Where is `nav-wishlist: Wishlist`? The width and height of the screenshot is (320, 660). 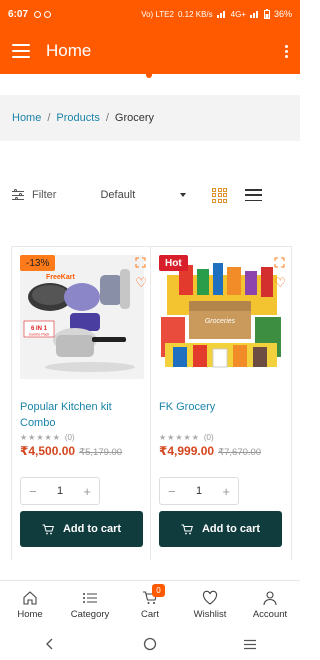
nav-wishlist: Wishlist is located at coordinates (210, 605).